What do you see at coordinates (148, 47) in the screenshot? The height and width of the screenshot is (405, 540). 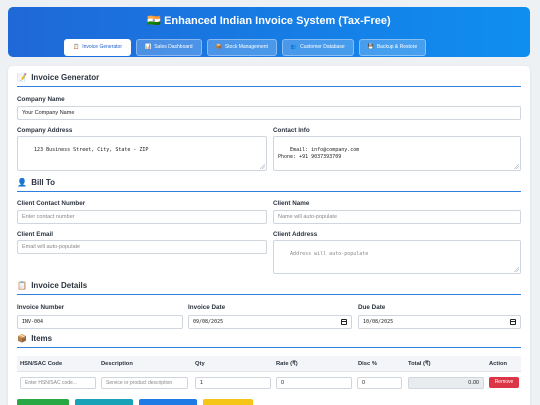 I see `chart-icon: 📊` at bounding box center [148, 47].